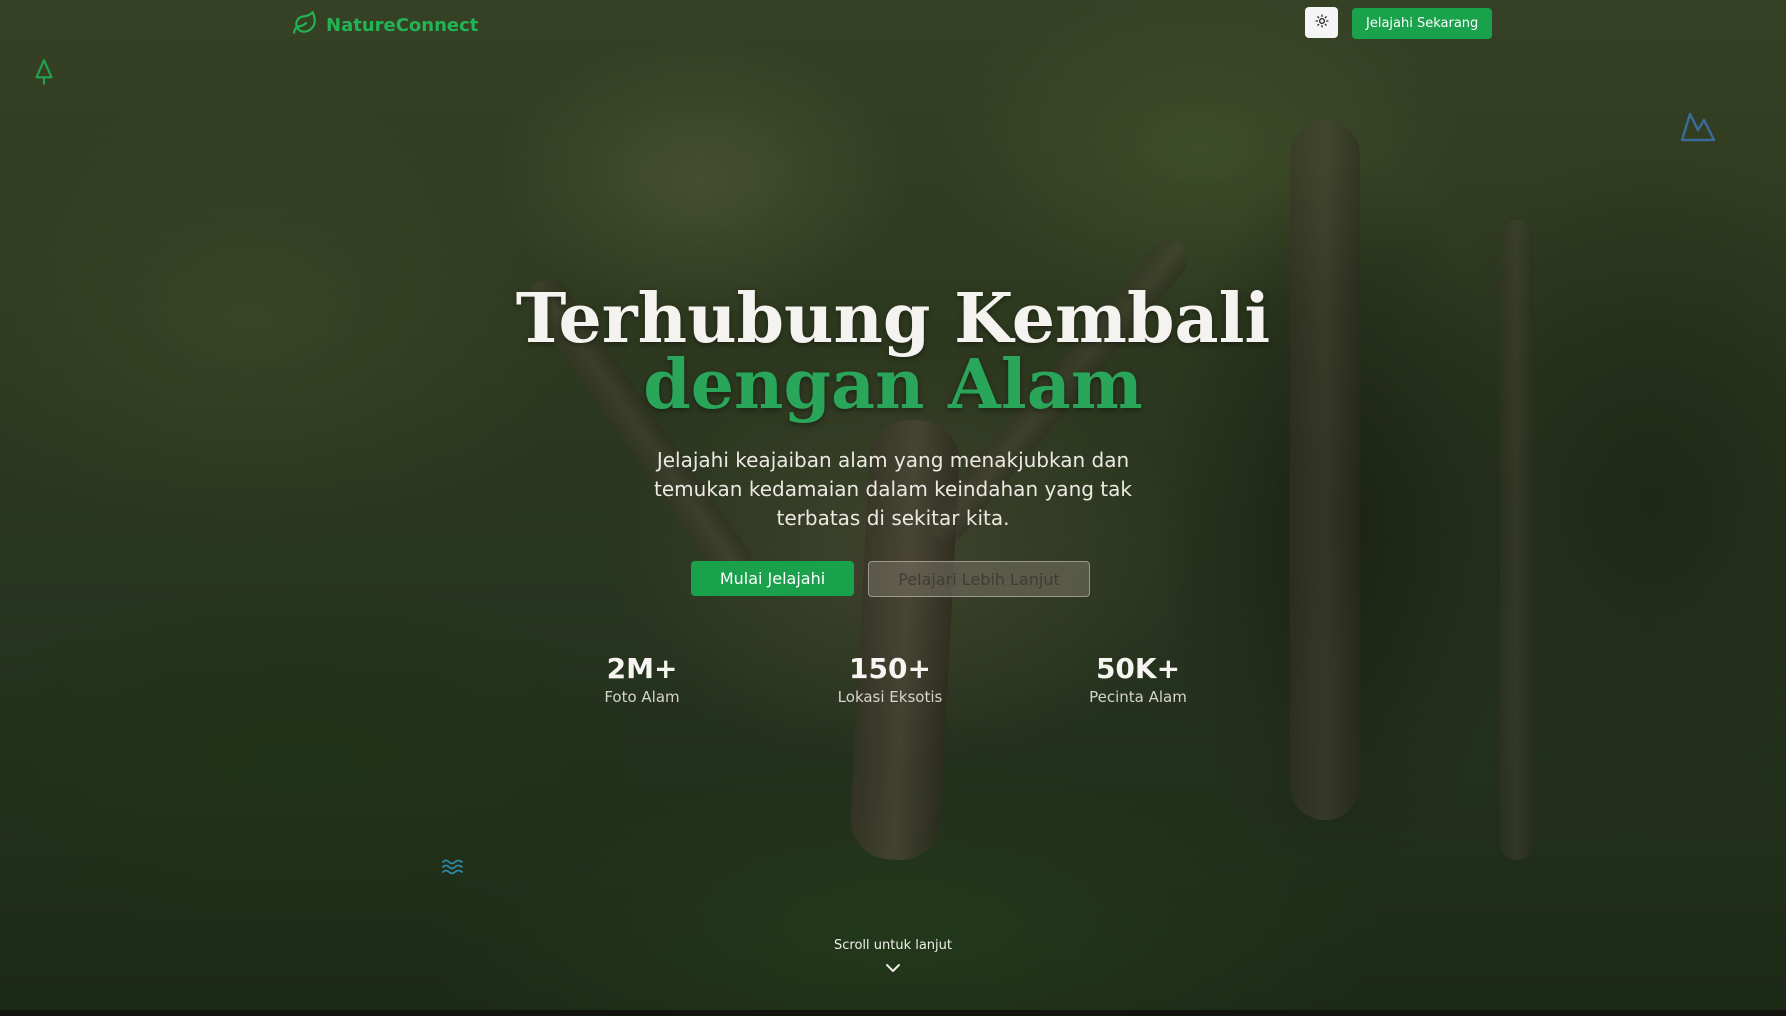 This screenshot has width=1786, height=1016. Describe the element at coordinates (453, 869) in the screenshot. I see `waves-icon` at that location.